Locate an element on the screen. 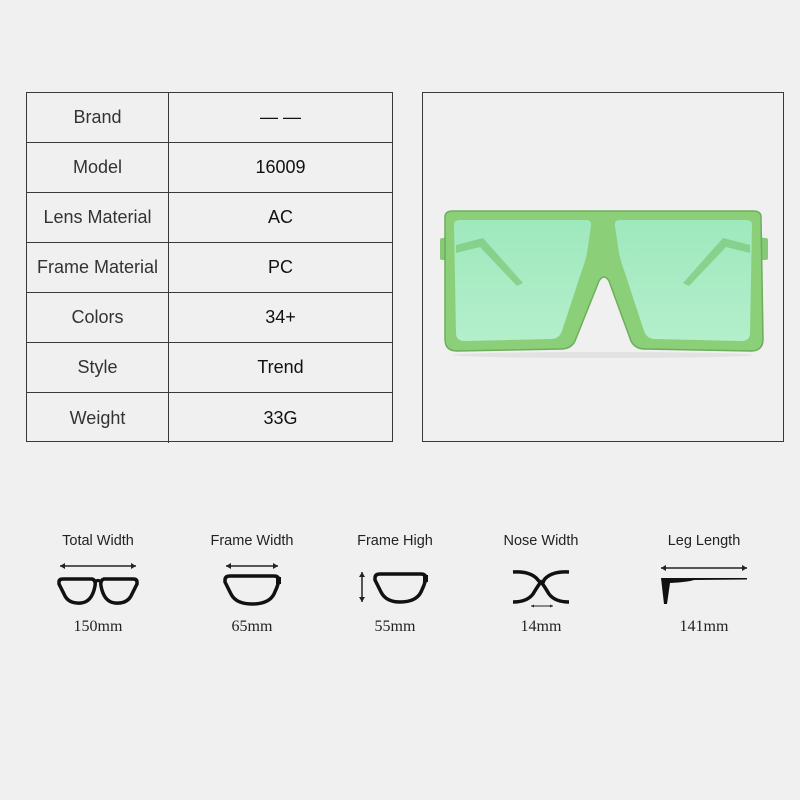  spec-value: 16009 is located at coordinates (280, 167).